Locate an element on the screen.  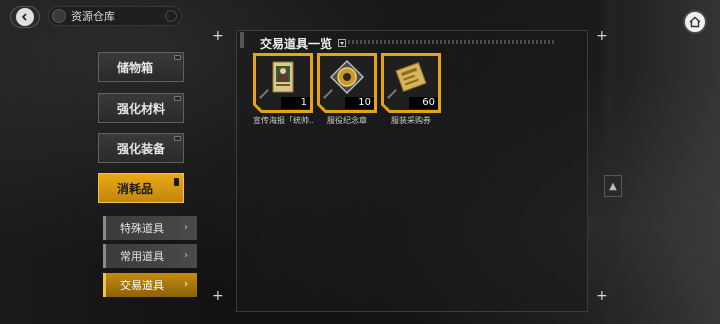
subcategory-label: 常用道具 is located at coordinates (142, 256).